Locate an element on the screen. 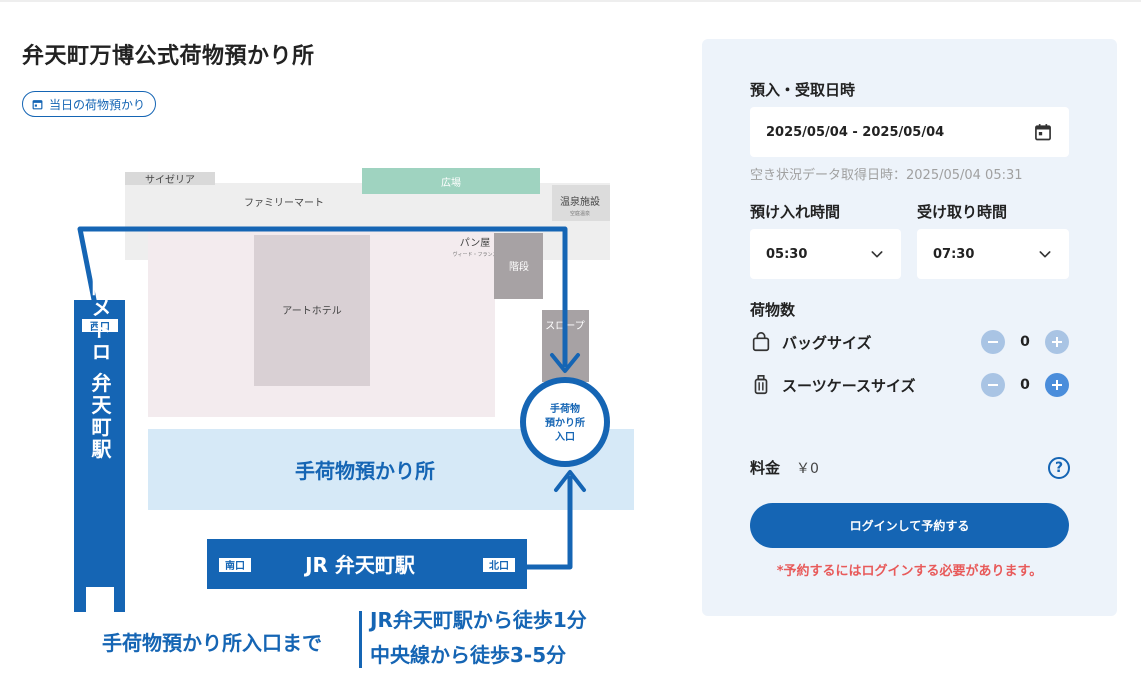  map-label-onsen-sub: 空庭温泉 is located at coordinates (580, 213).